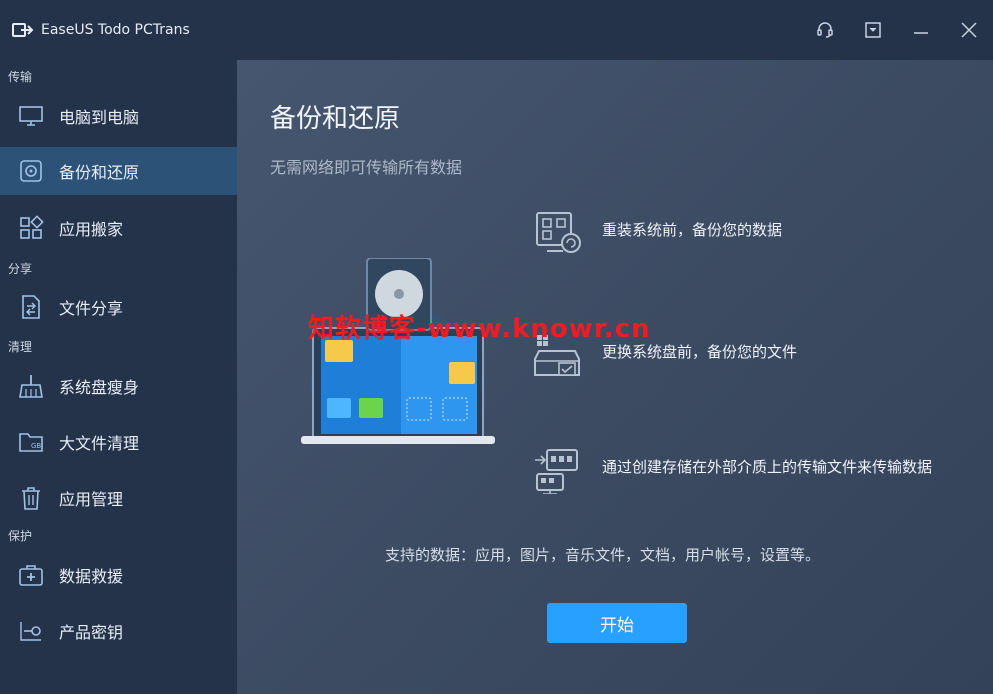 The image size is (993, 694). I want to click on svg-text: GB, so click(36, 446).